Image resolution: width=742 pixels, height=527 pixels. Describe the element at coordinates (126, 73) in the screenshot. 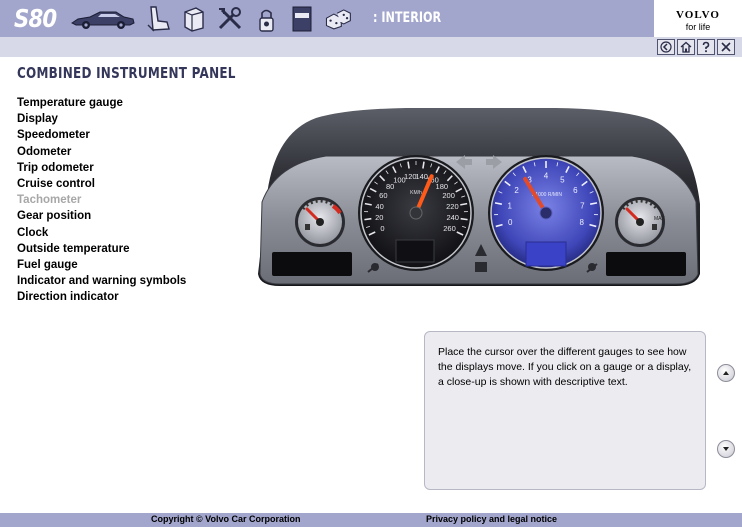

I see `page-title: COMBINED INSTRUMENT PANEL` at that location.